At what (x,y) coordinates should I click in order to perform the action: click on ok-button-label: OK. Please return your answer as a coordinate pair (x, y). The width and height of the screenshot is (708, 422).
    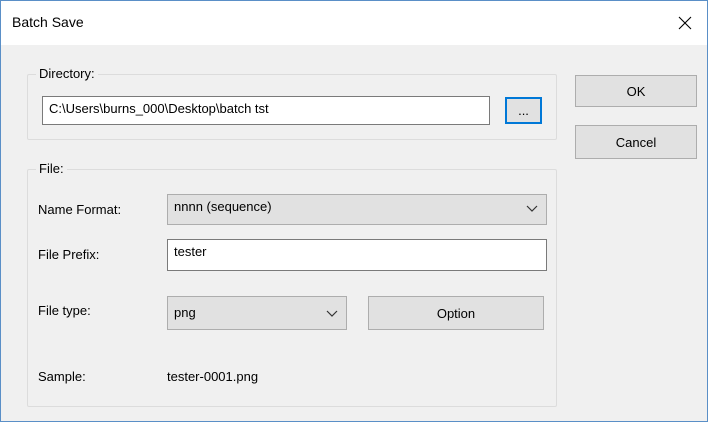
    Looking at the image, I should click on (636, 91).